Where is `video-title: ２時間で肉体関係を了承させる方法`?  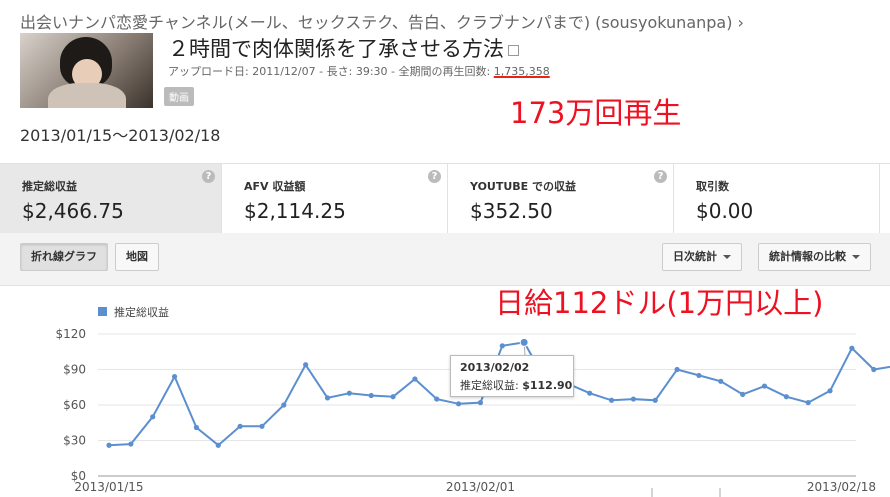 video-title: ２時間で肉体関係を了承させる方法 is located at coordinates (343, 48).